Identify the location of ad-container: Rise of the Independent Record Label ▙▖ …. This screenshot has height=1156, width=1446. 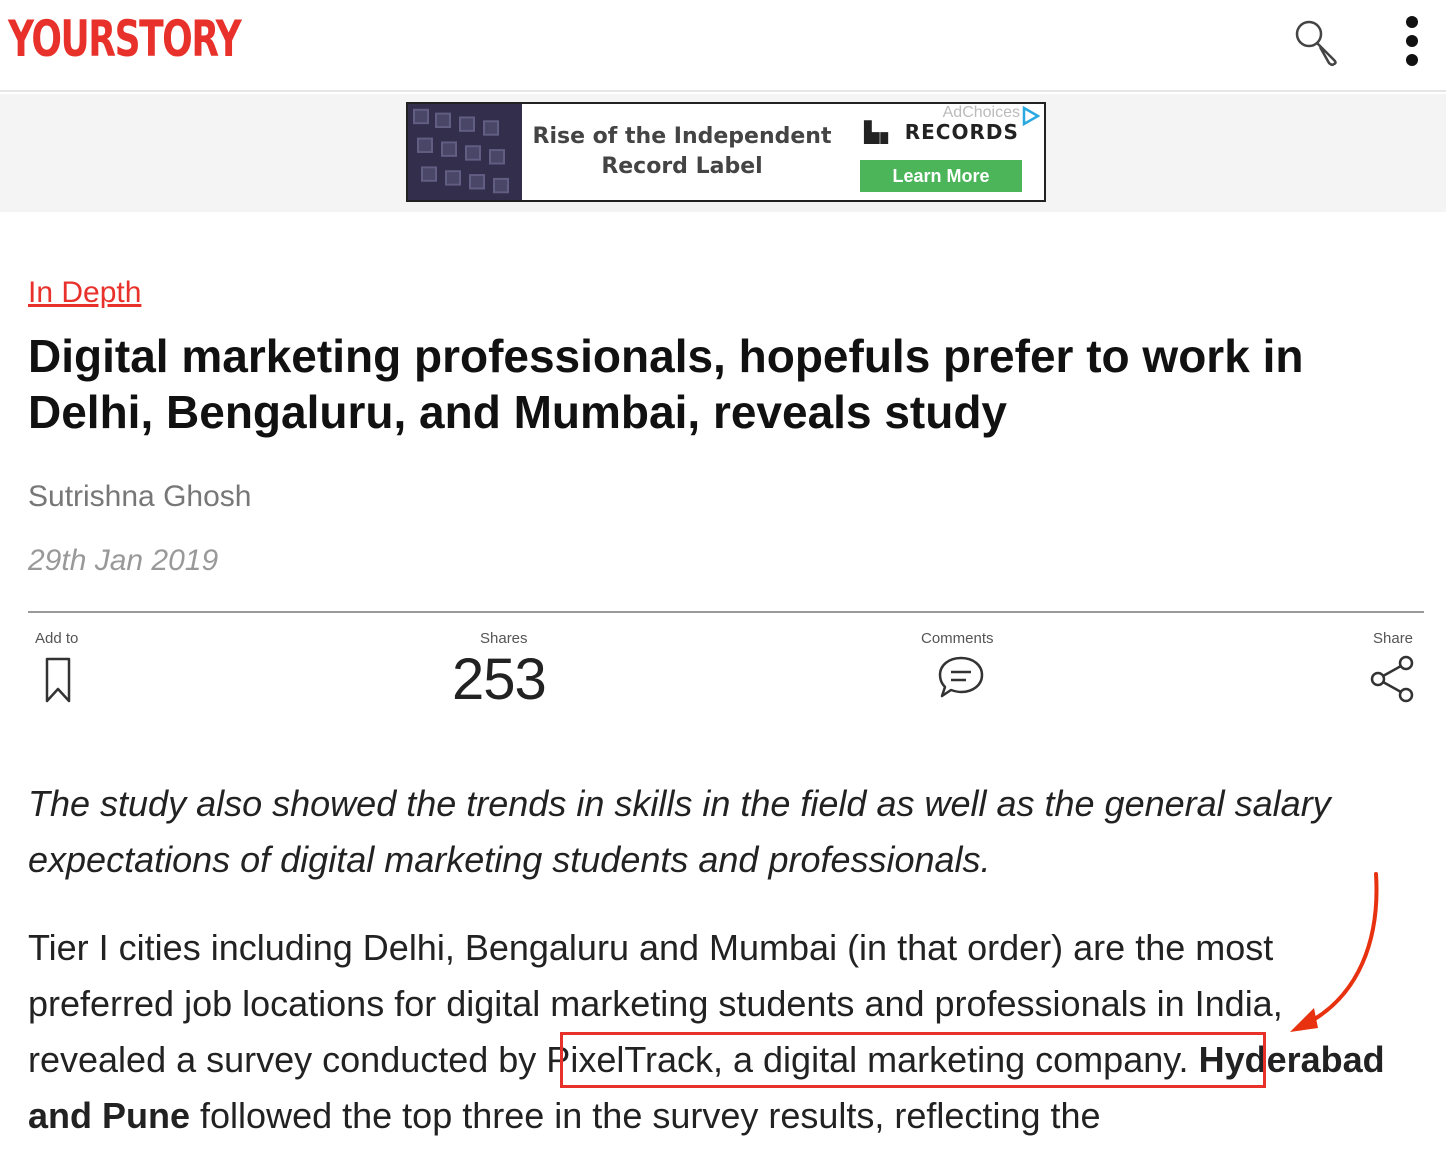
(723, 153).